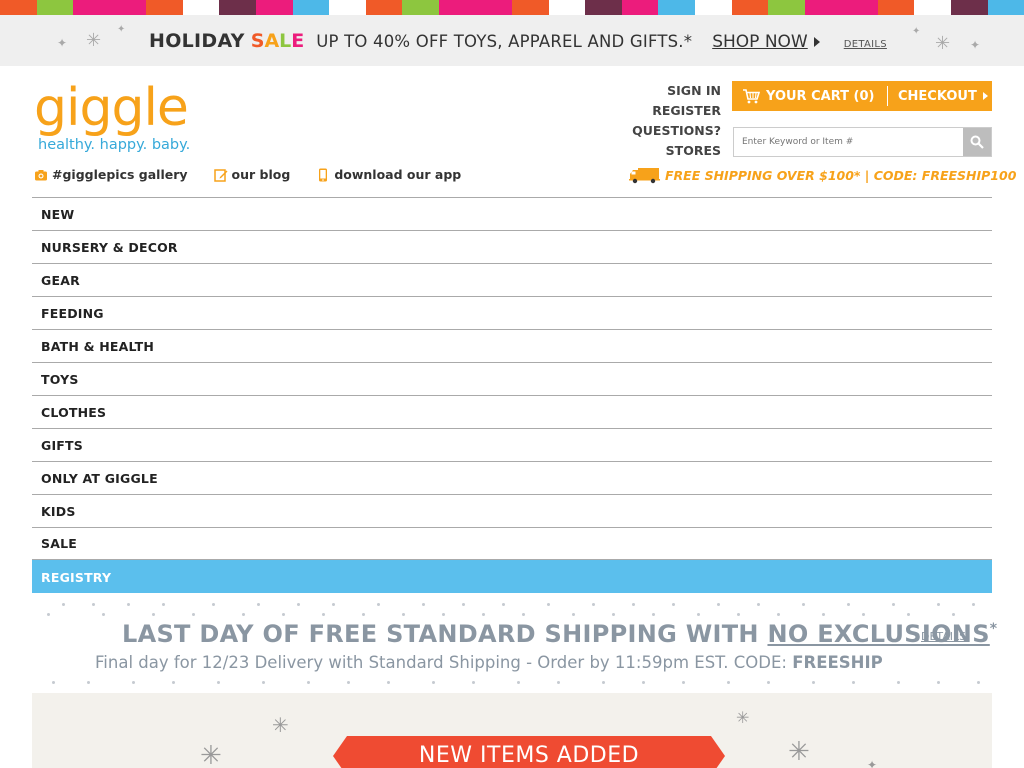 The height and width of the screenshot is (768, 1024). Describe the element at coordinates (820, 96) in the screenshot. I see `cart-label: YOUR CART (0)` at that location.